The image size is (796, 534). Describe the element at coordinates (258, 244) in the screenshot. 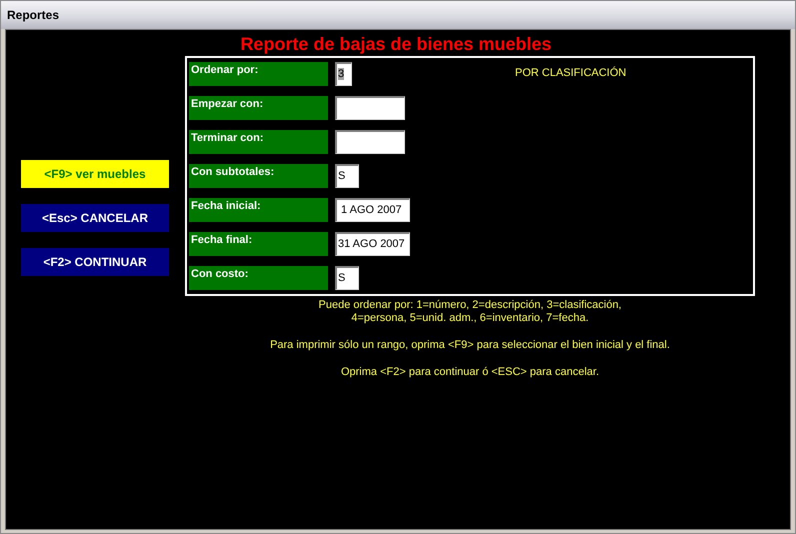

I see `field-label: Fecha final:` at that location.